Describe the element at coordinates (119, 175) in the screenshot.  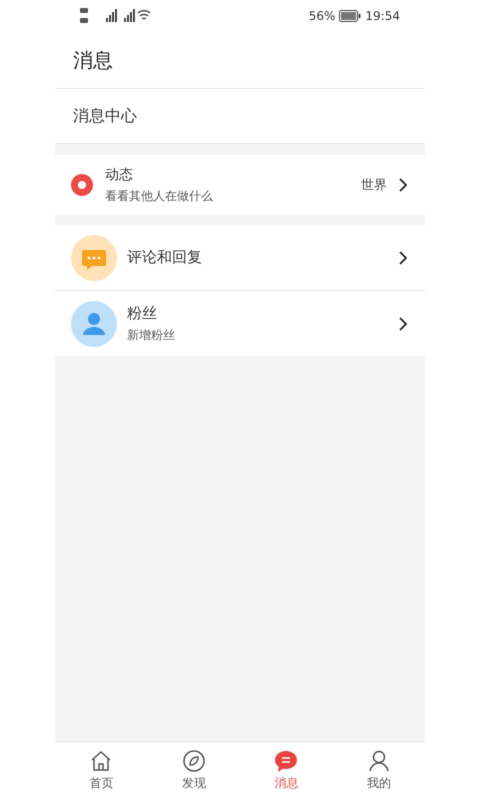
I see `row-title: 动态` at that location.